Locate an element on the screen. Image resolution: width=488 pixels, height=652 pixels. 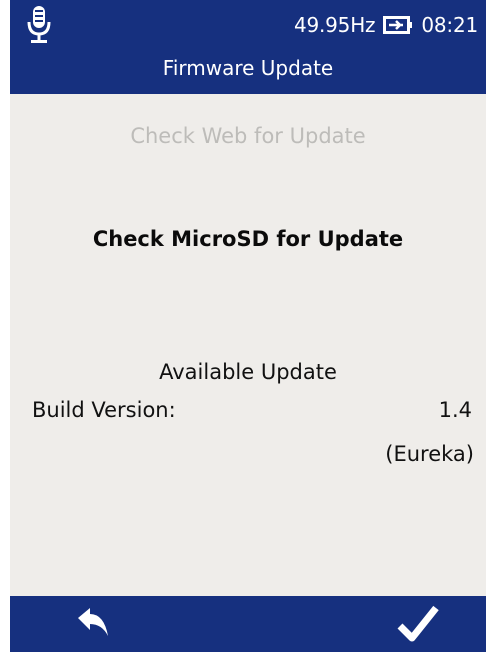
back-arrow-icon is located at coordinates (94, 624).